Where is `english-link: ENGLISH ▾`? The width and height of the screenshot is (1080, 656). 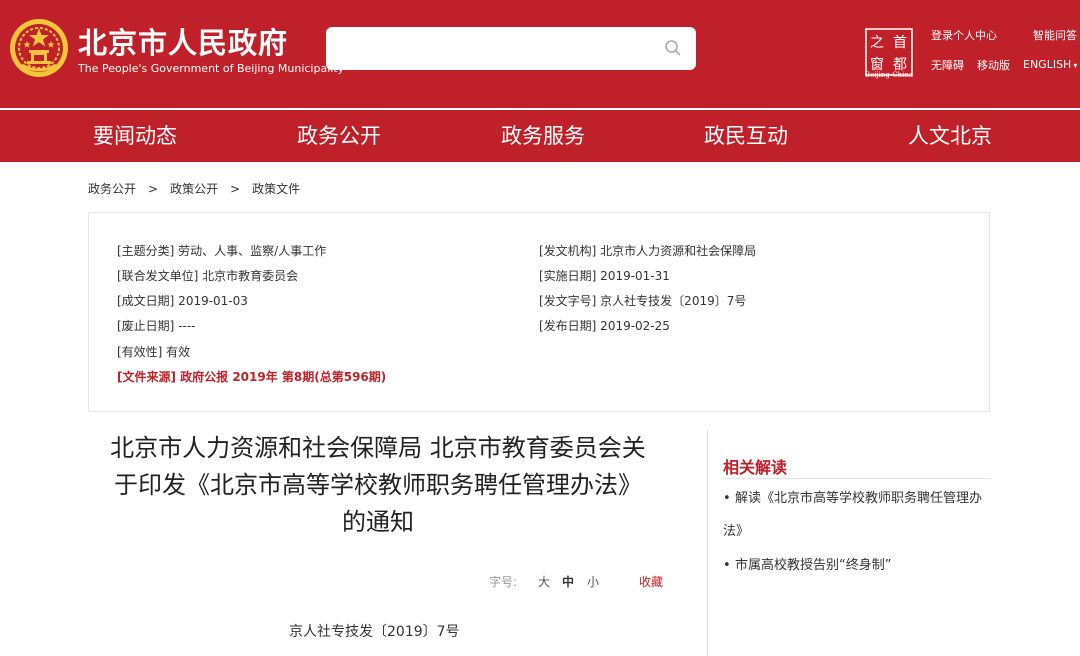 english-link: ENGLISH ▾ is located at coordinates (1050, 64).